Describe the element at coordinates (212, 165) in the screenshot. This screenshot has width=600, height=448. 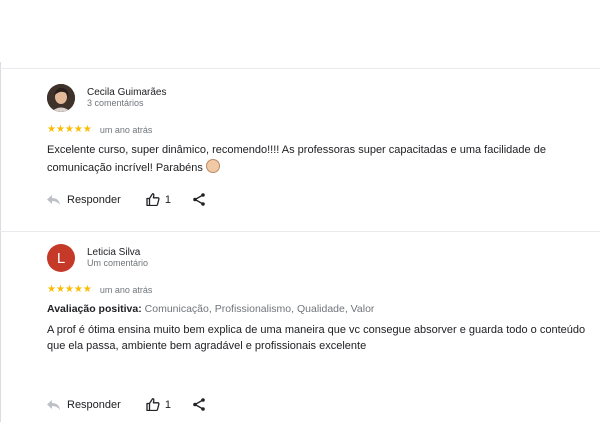
I see `clapping-hands-emoji-icon` at that location.